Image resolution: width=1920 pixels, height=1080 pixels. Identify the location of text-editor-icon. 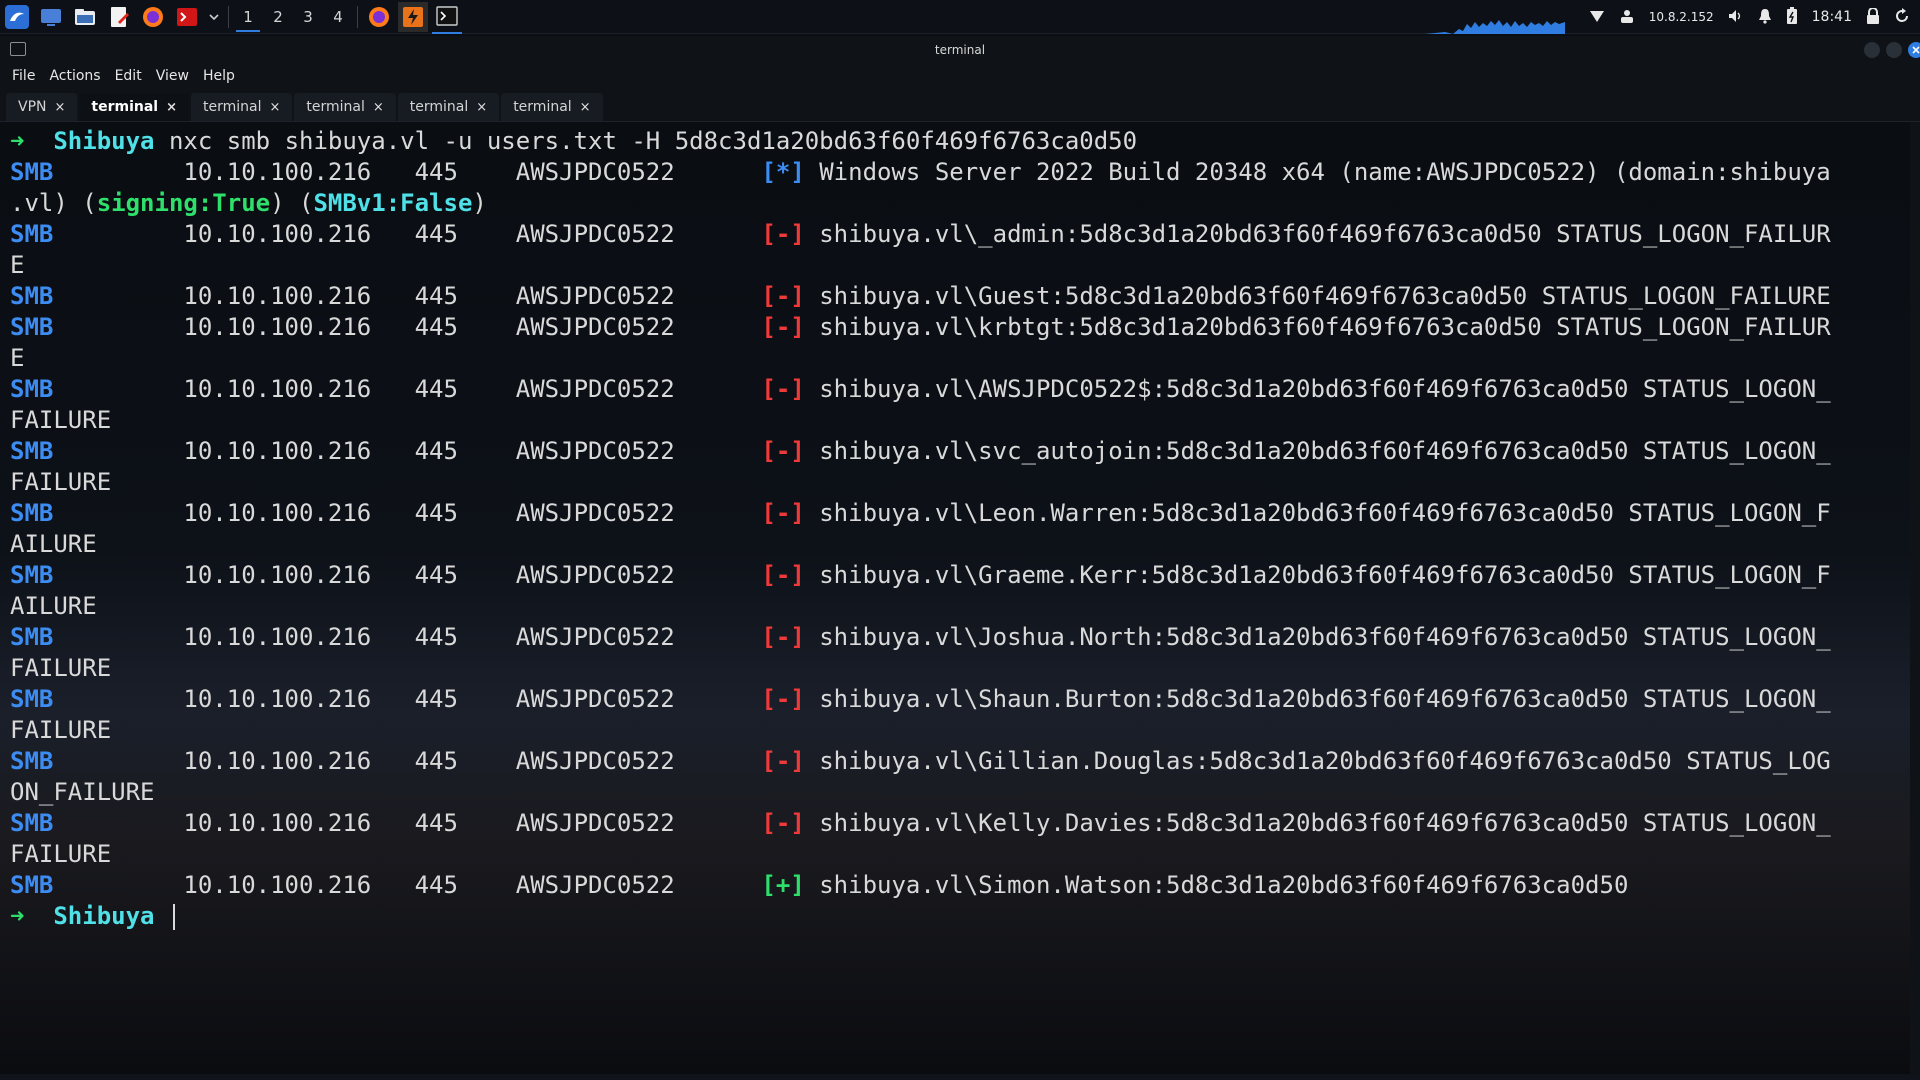
(119, 17).